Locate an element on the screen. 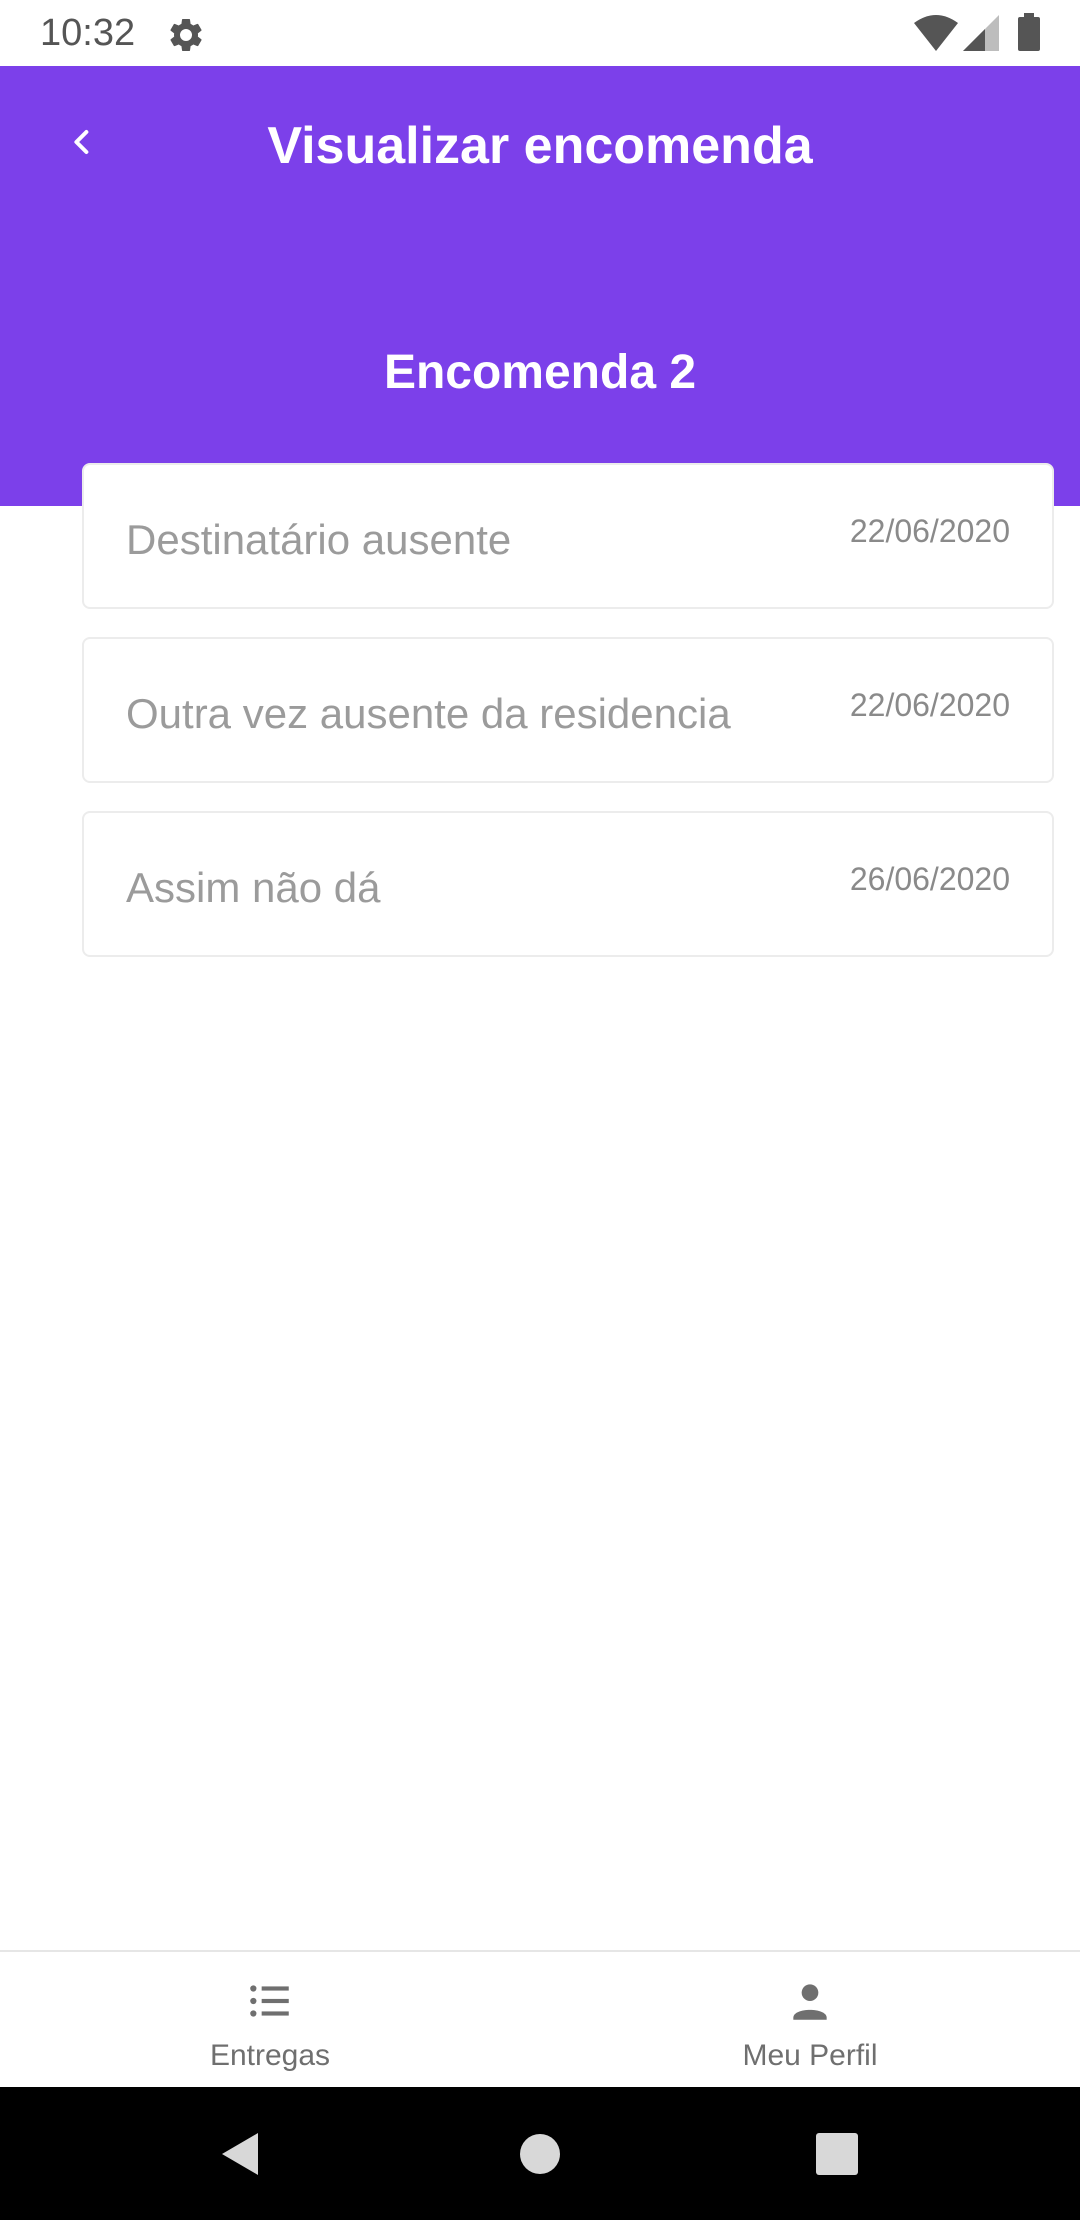  bottom-nav: Entregas Meu Perfil is located at coordinates (540, 2018).